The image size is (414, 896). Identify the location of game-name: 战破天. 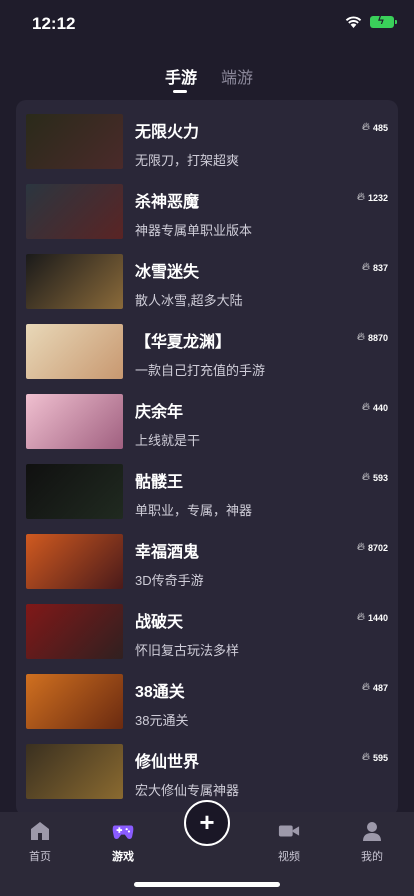
(159, 622).